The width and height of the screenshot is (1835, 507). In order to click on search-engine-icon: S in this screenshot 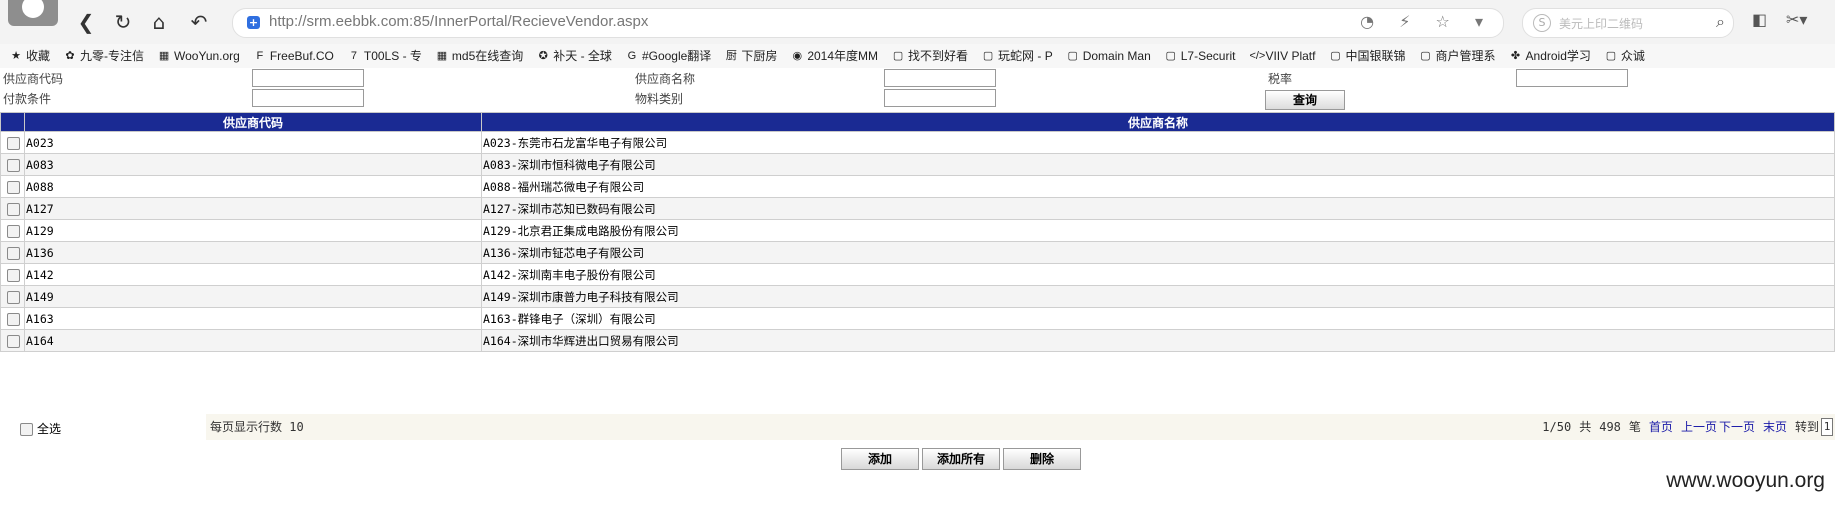, I will do `click(1542, 23)`.